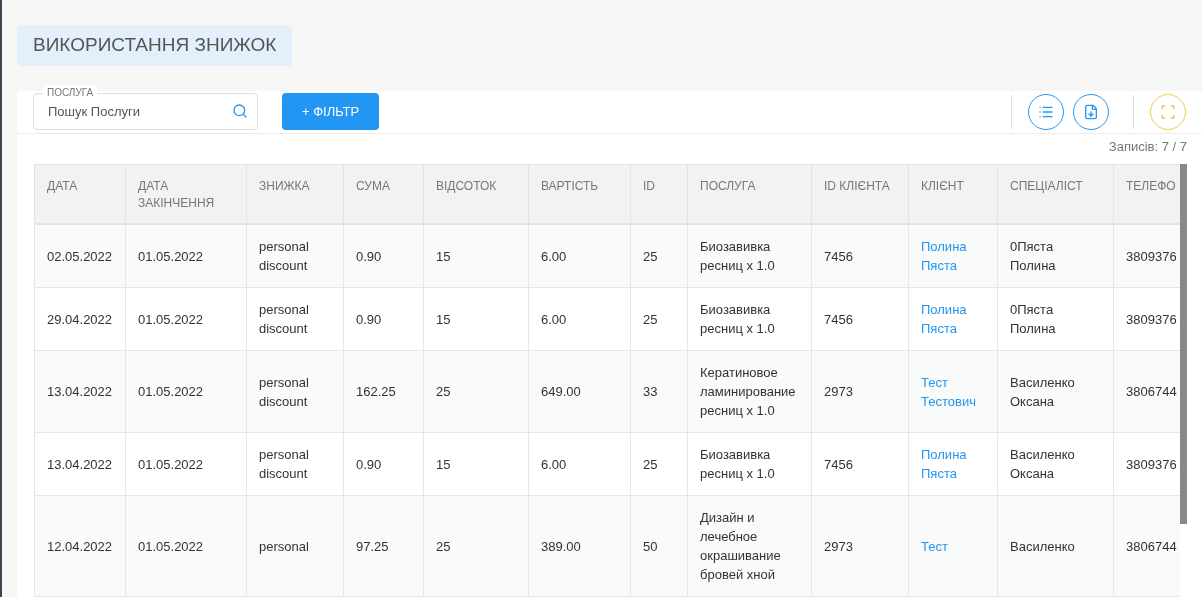 Image resolution: width=1202 pixels, height=597 pixels. What do you see at coordinates (650, 546) in the screenshot?
I see `table-cell: 50` at bounding box center [650, 546].